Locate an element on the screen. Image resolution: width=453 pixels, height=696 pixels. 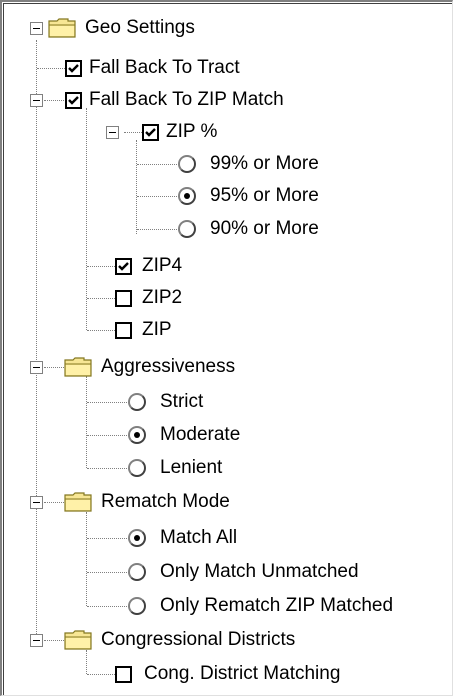
match-all-radio is located at coordinates (137, 538).